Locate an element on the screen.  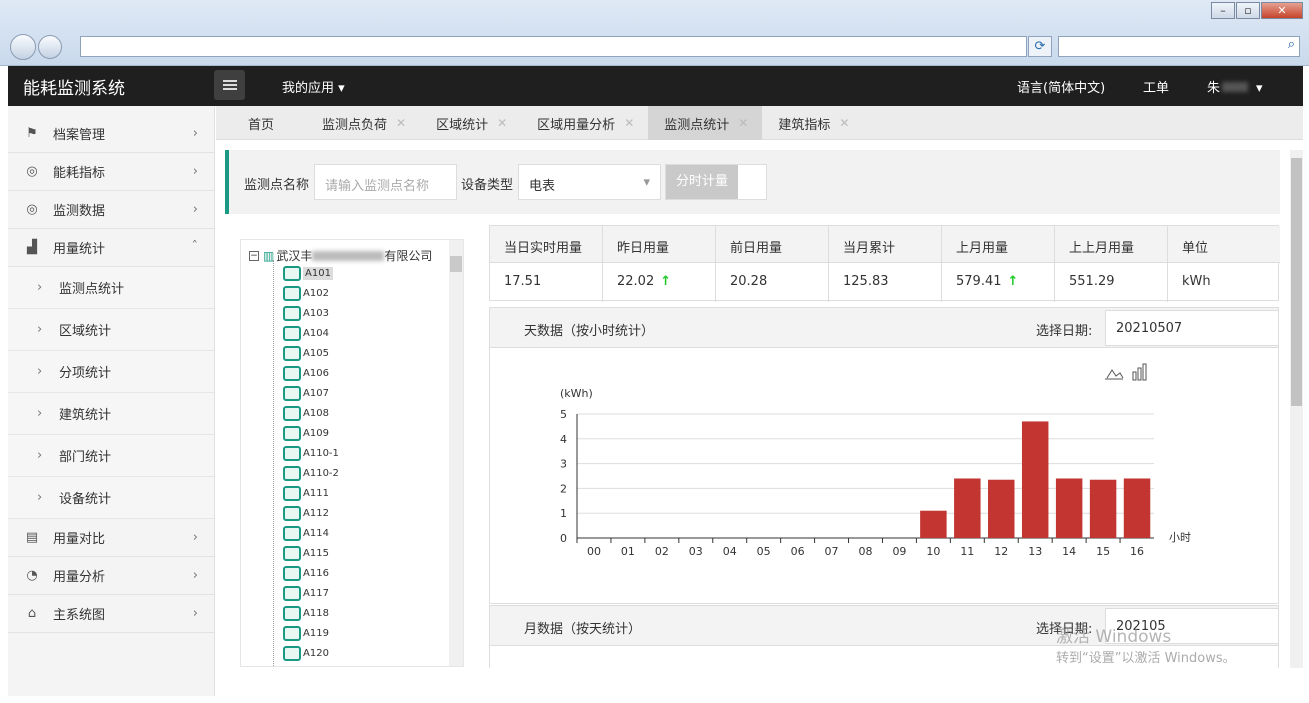
sidebar-subitem: › 部门统计 is located at coordinates (111, 456).